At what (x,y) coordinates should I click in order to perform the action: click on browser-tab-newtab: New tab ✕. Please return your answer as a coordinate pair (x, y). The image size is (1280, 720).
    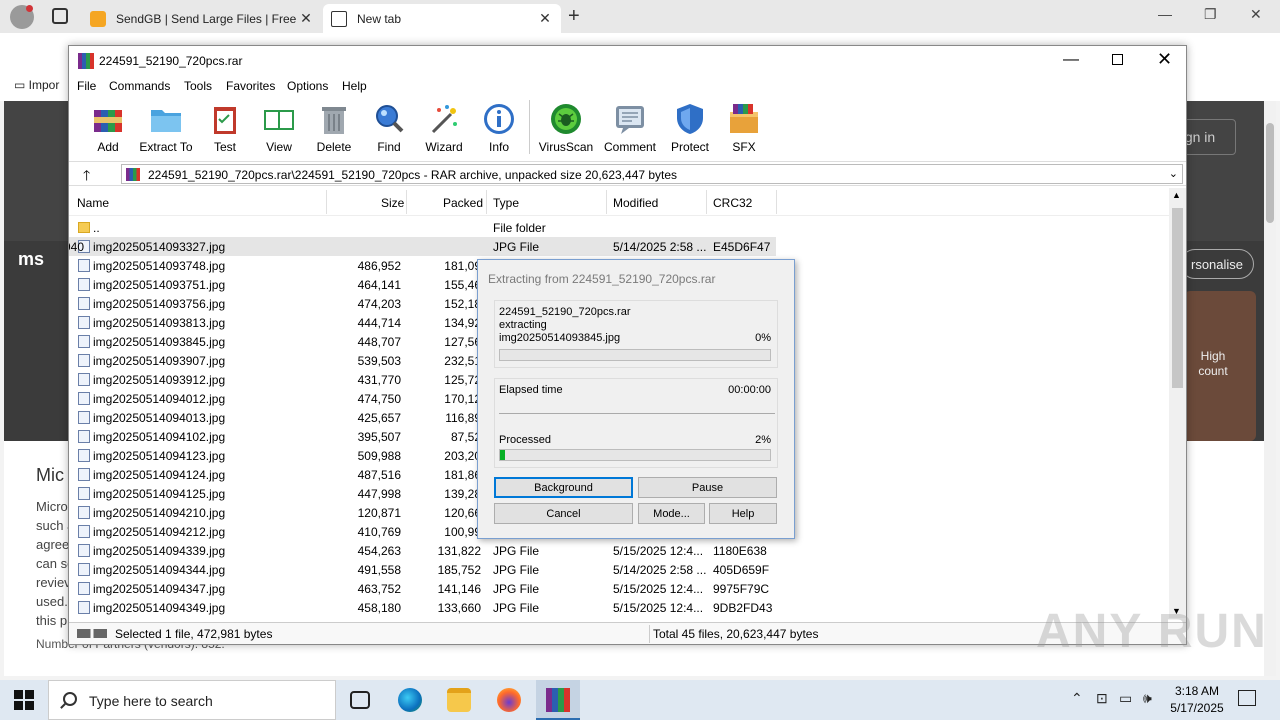
    Looking at the image, I should click on (442, 18).